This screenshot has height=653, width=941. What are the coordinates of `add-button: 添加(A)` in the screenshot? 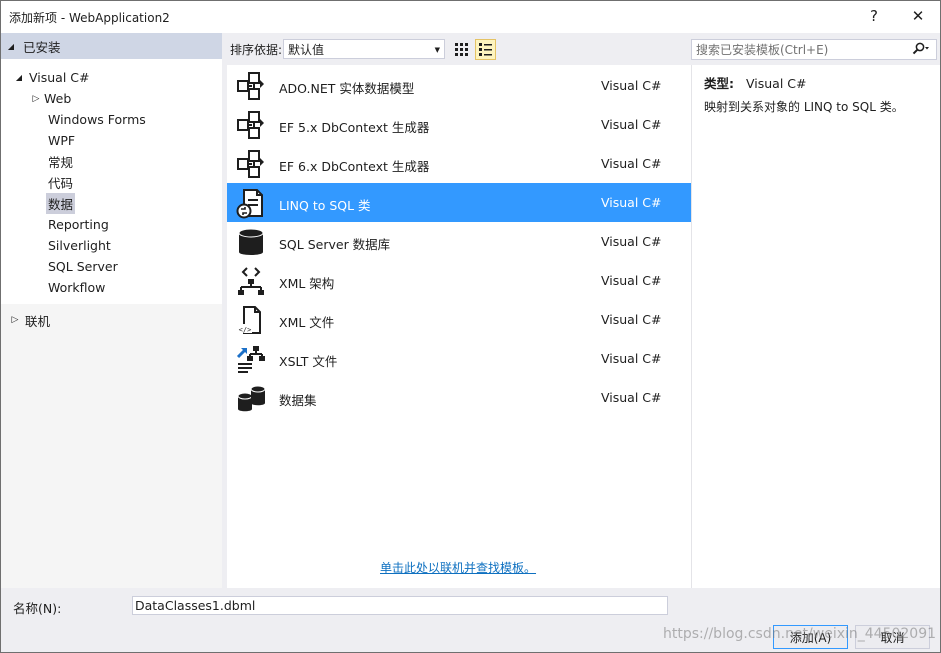 It's located at (810, 637).